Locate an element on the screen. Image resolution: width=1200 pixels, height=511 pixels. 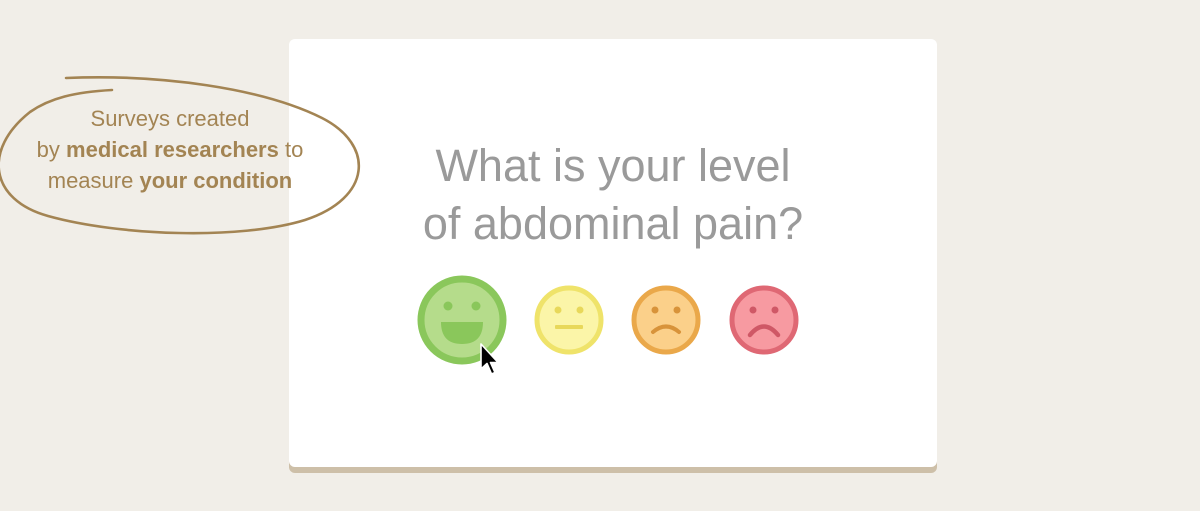
annotation-line-2-prefix: by is located at coordinates (51, 149).